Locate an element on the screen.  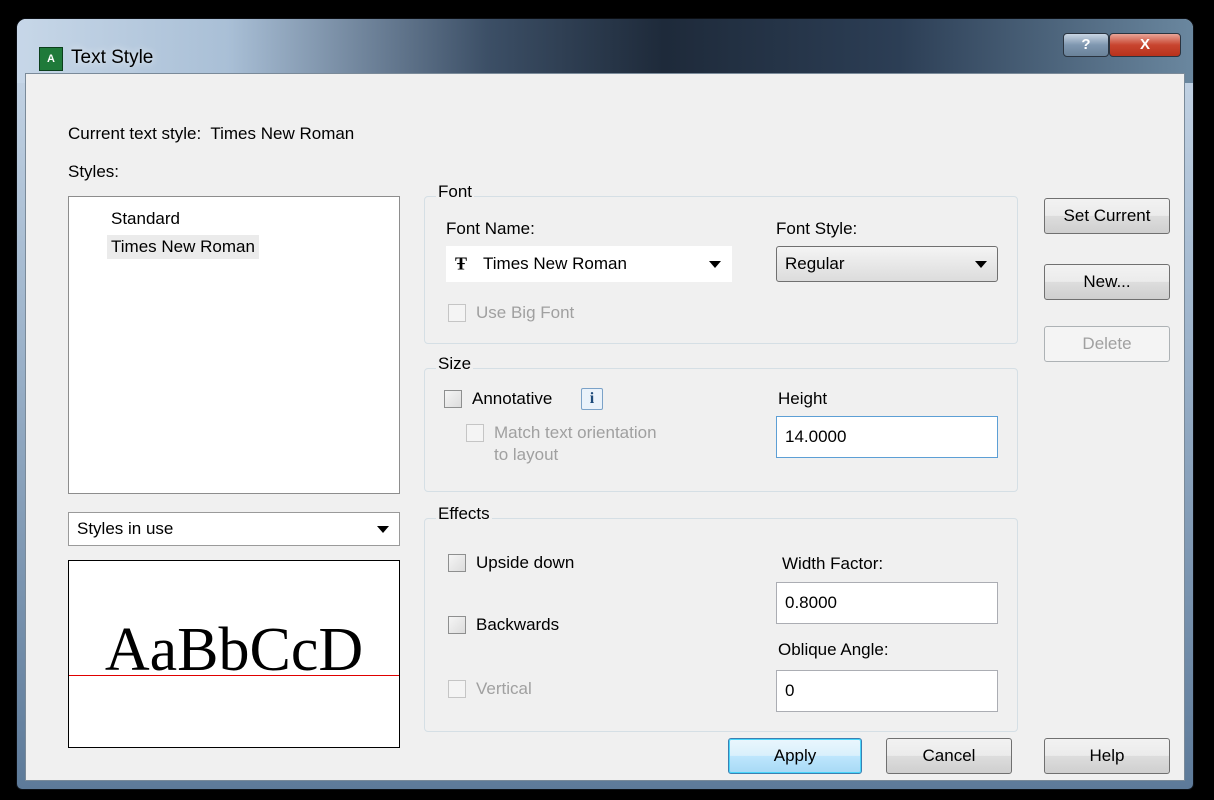
width-factor-input: 0.8000 is located at coordinates (887, 603).